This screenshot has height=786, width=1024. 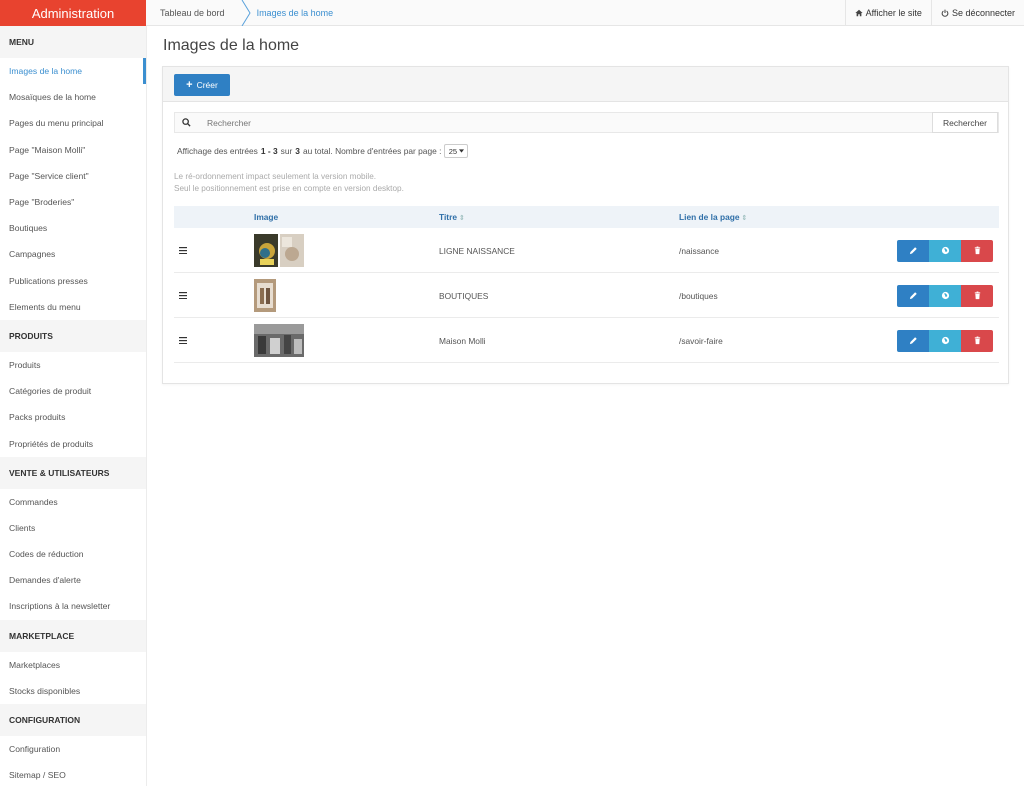 What do you see at coordinates (73, 417) in the screenshot?
I see `sidebar-item-packs: Packs produits` at bounding box center [73, 417].